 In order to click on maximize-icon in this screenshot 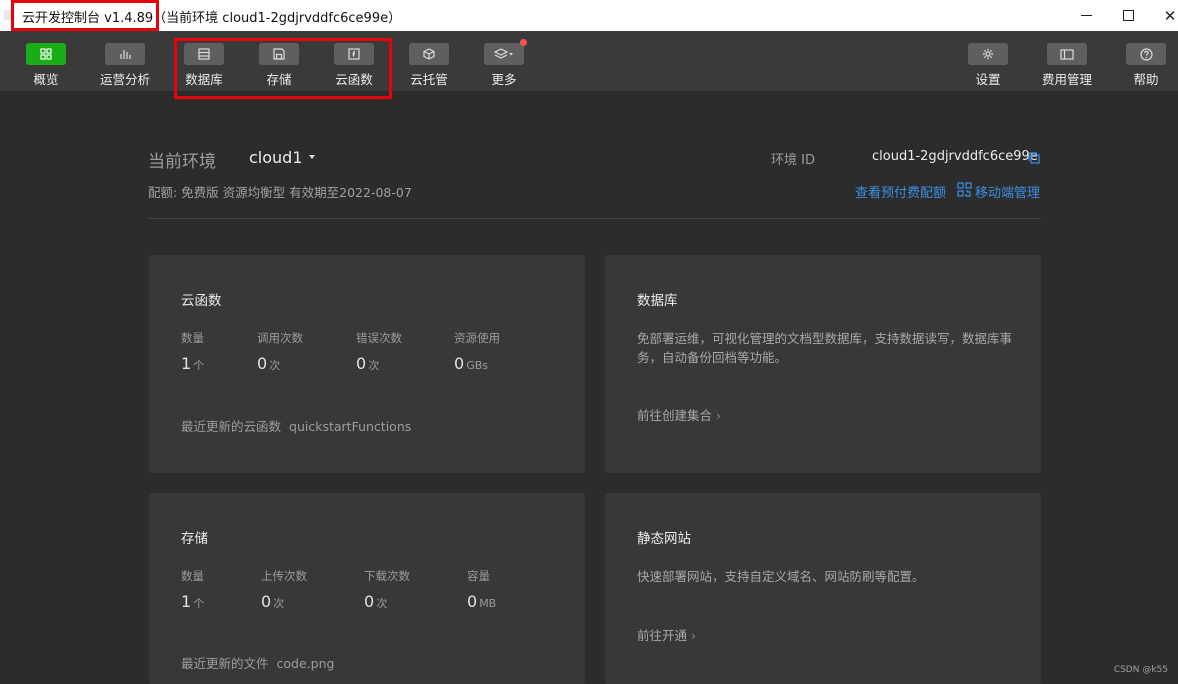, I will do `click(1128, 15)`.